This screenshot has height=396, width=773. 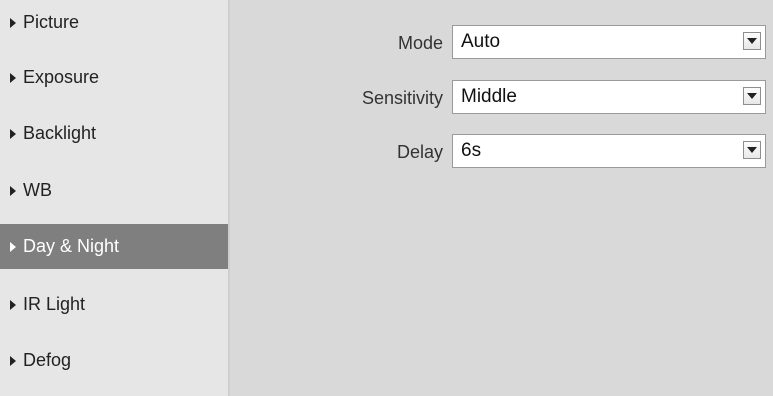 I want to click on mode-select: Auto, so click(x=609, y=42).